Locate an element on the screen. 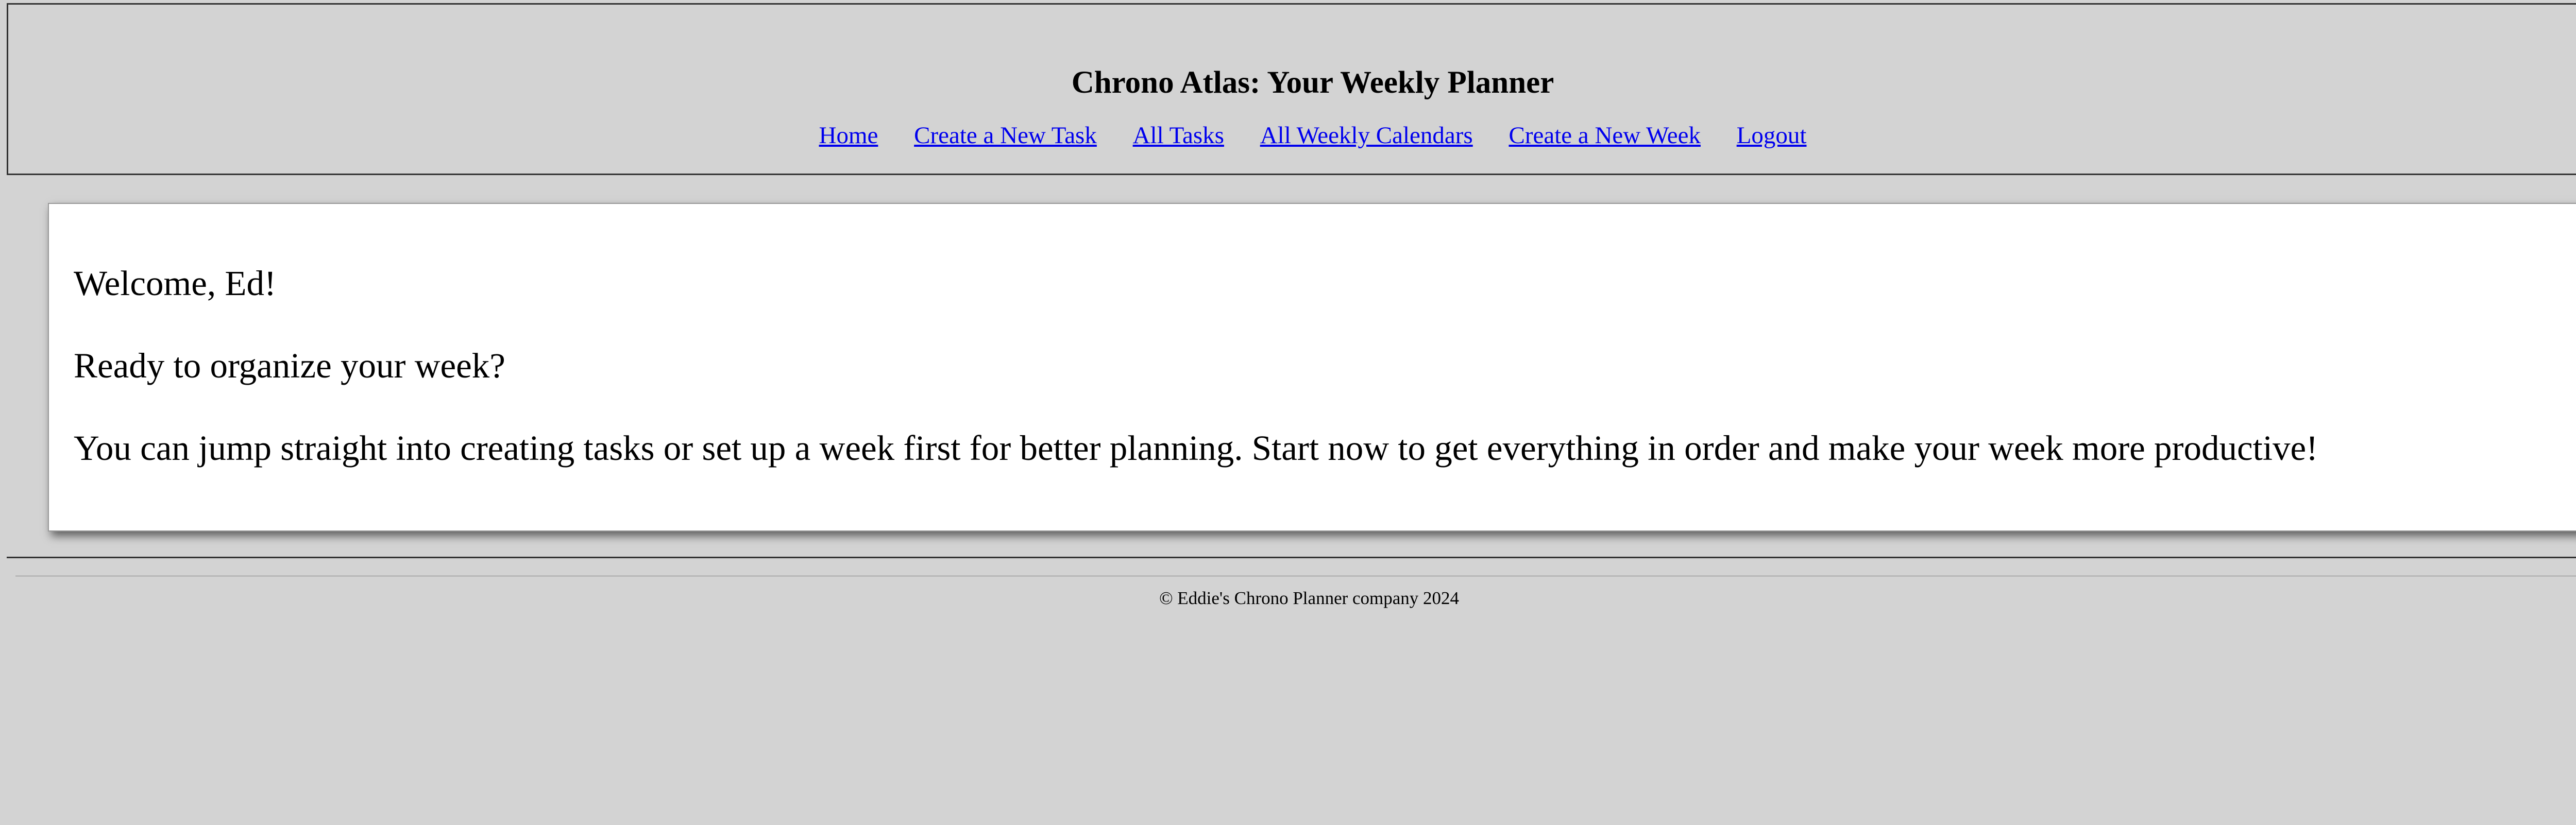 The width and height of the screenshot is (2576, 825). nav-link-all-weekly-calendars: All Weekly Calendars is located at coordinates (1366, 135).